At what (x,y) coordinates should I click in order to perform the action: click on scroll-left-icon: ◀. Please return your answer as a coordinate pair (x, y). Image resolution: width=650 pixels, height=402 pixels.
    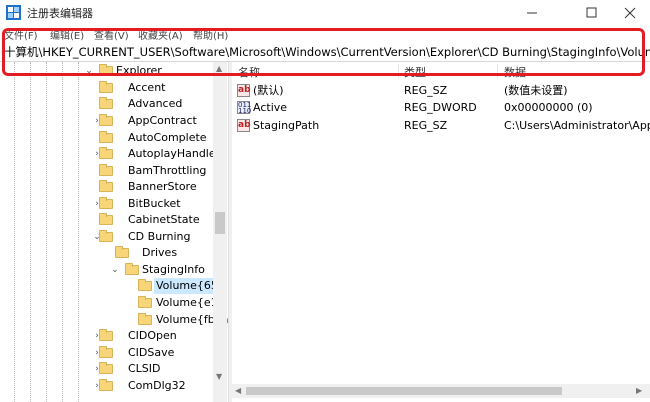
    Looking at the image, I should click on (238, 390).